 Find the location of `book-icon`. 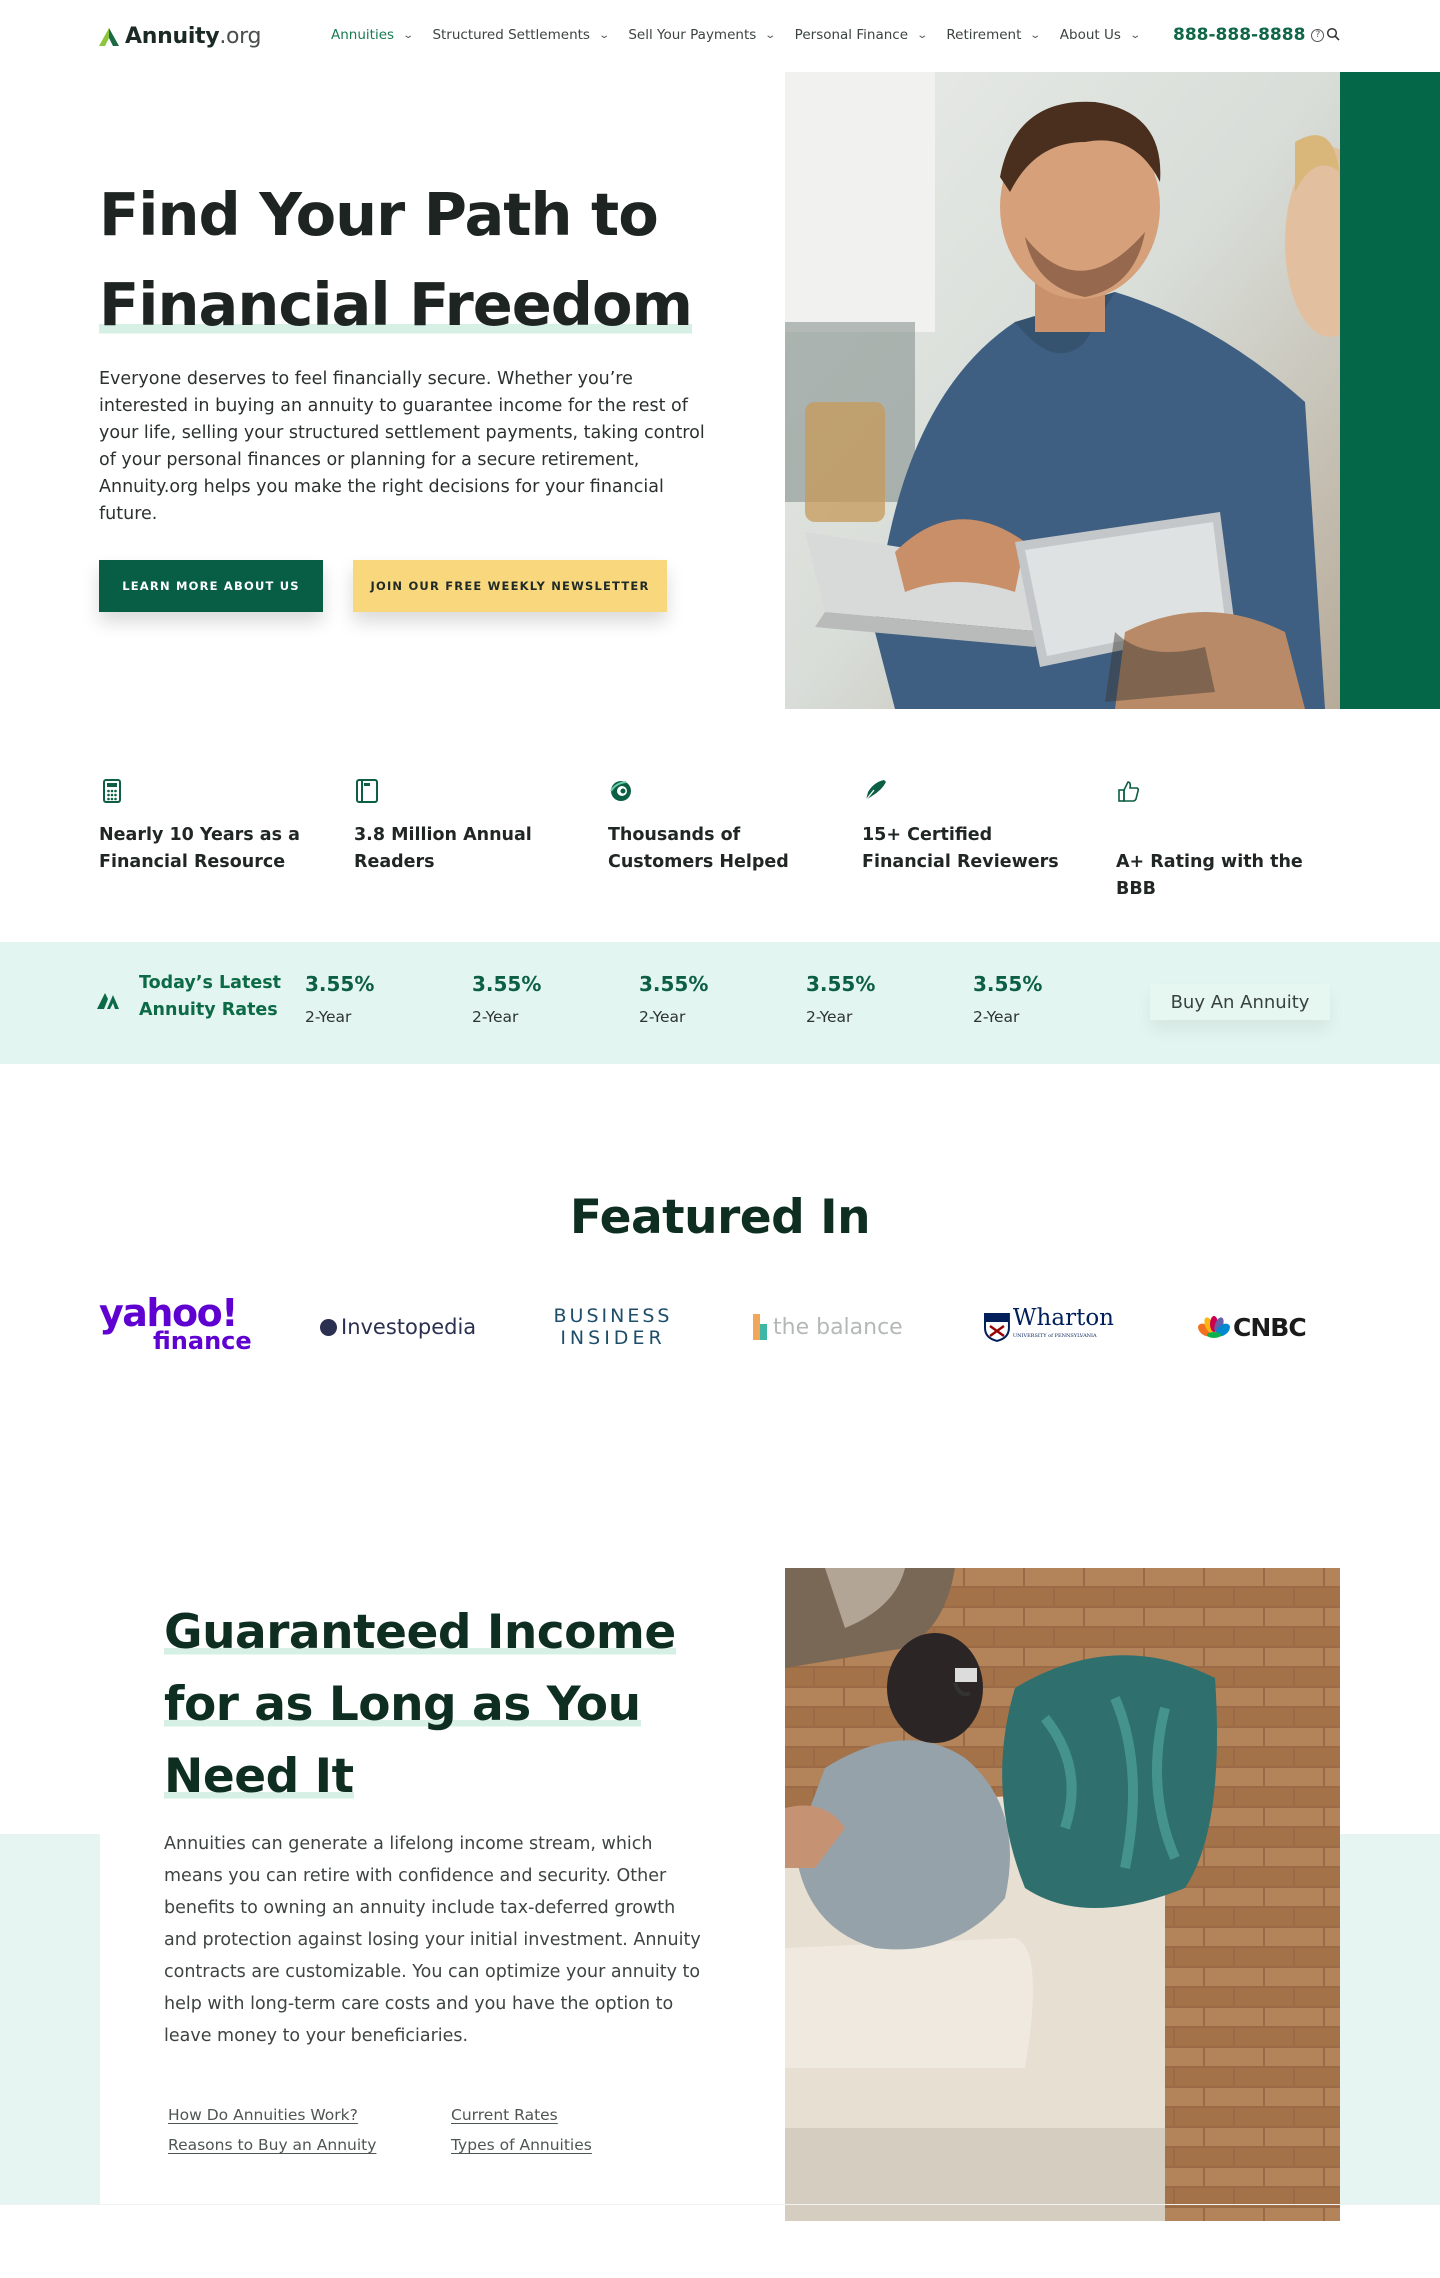

book-icon is located at coordinates (367, 791).